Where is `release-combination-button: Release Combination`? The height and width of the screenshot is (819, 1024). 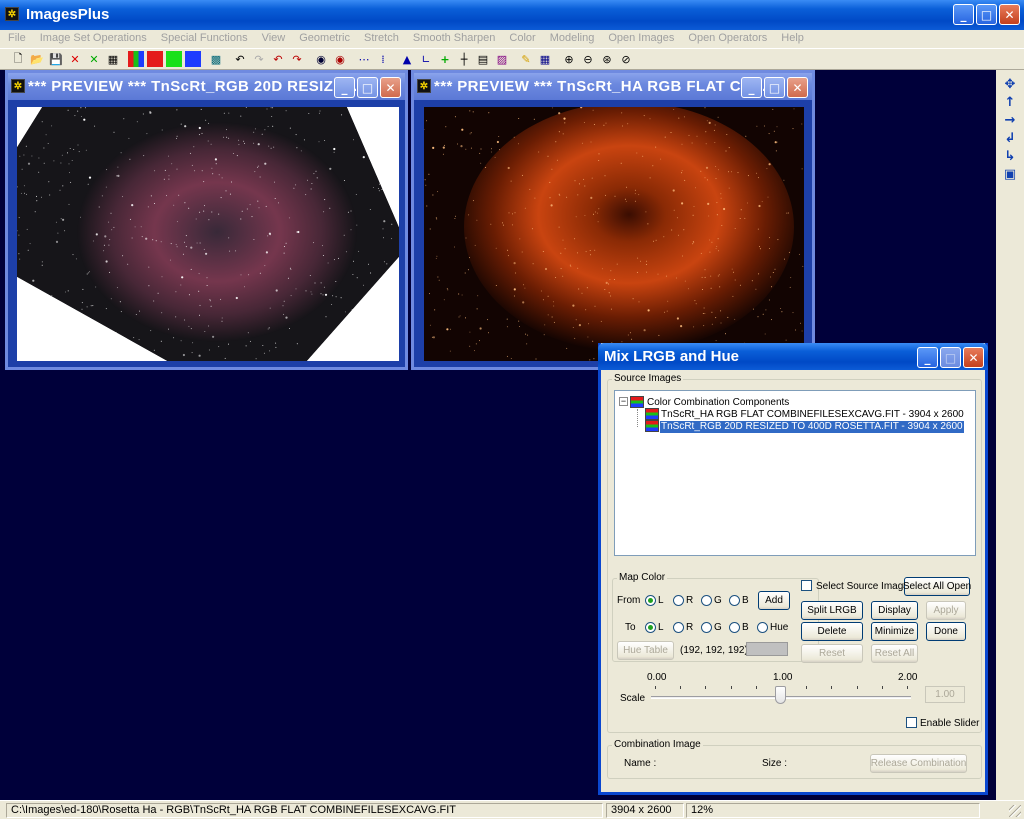
release-combination-button: Release Combination is located at coordinates (918, 763).